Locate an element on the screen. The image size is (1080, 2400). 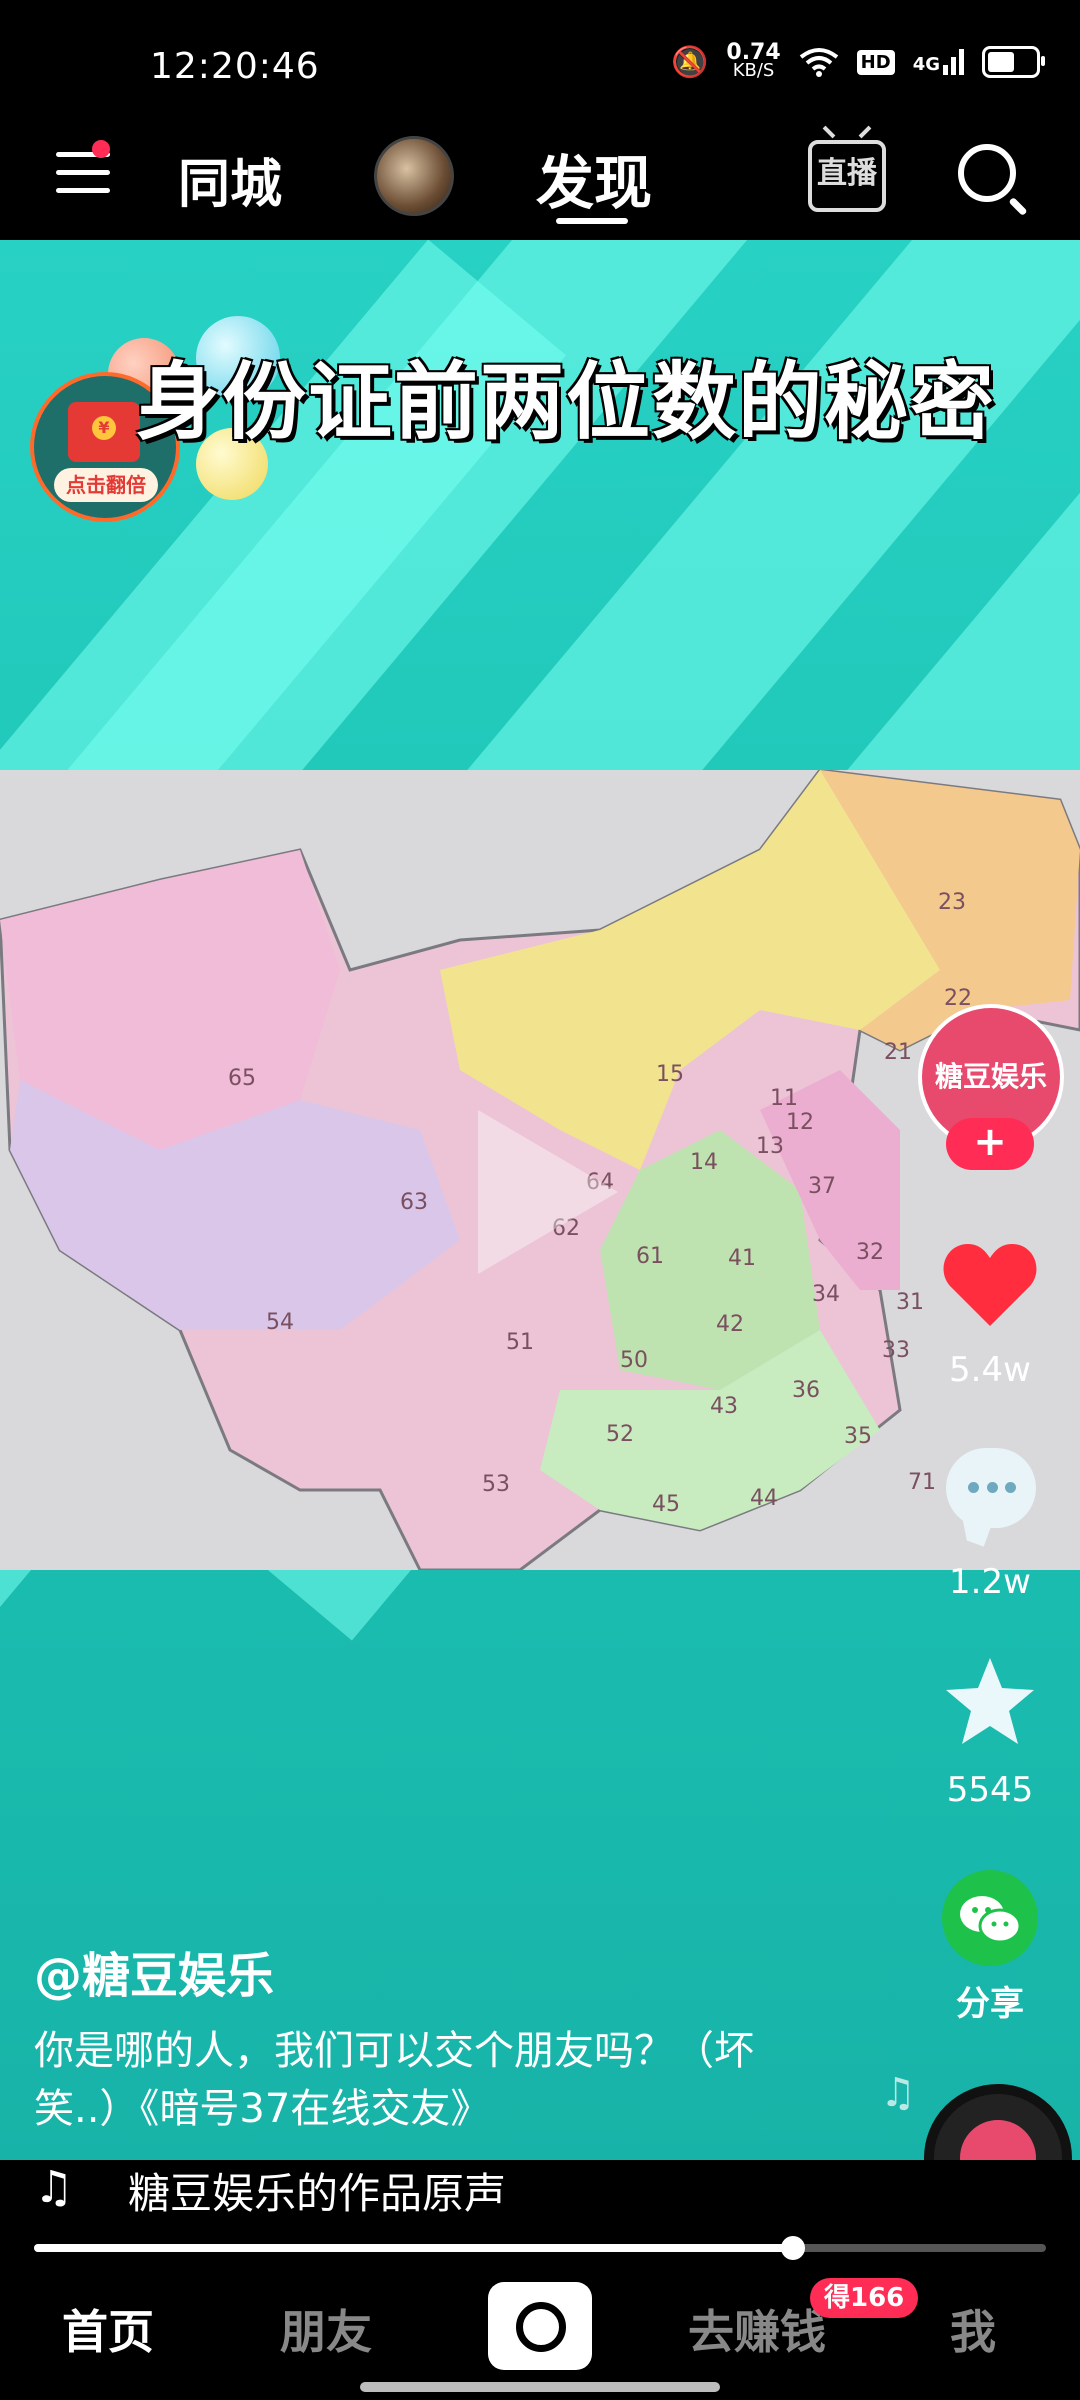
status-icons: 🔕 0.74 KB/S HD 4G is located at coordinates (858, 60).